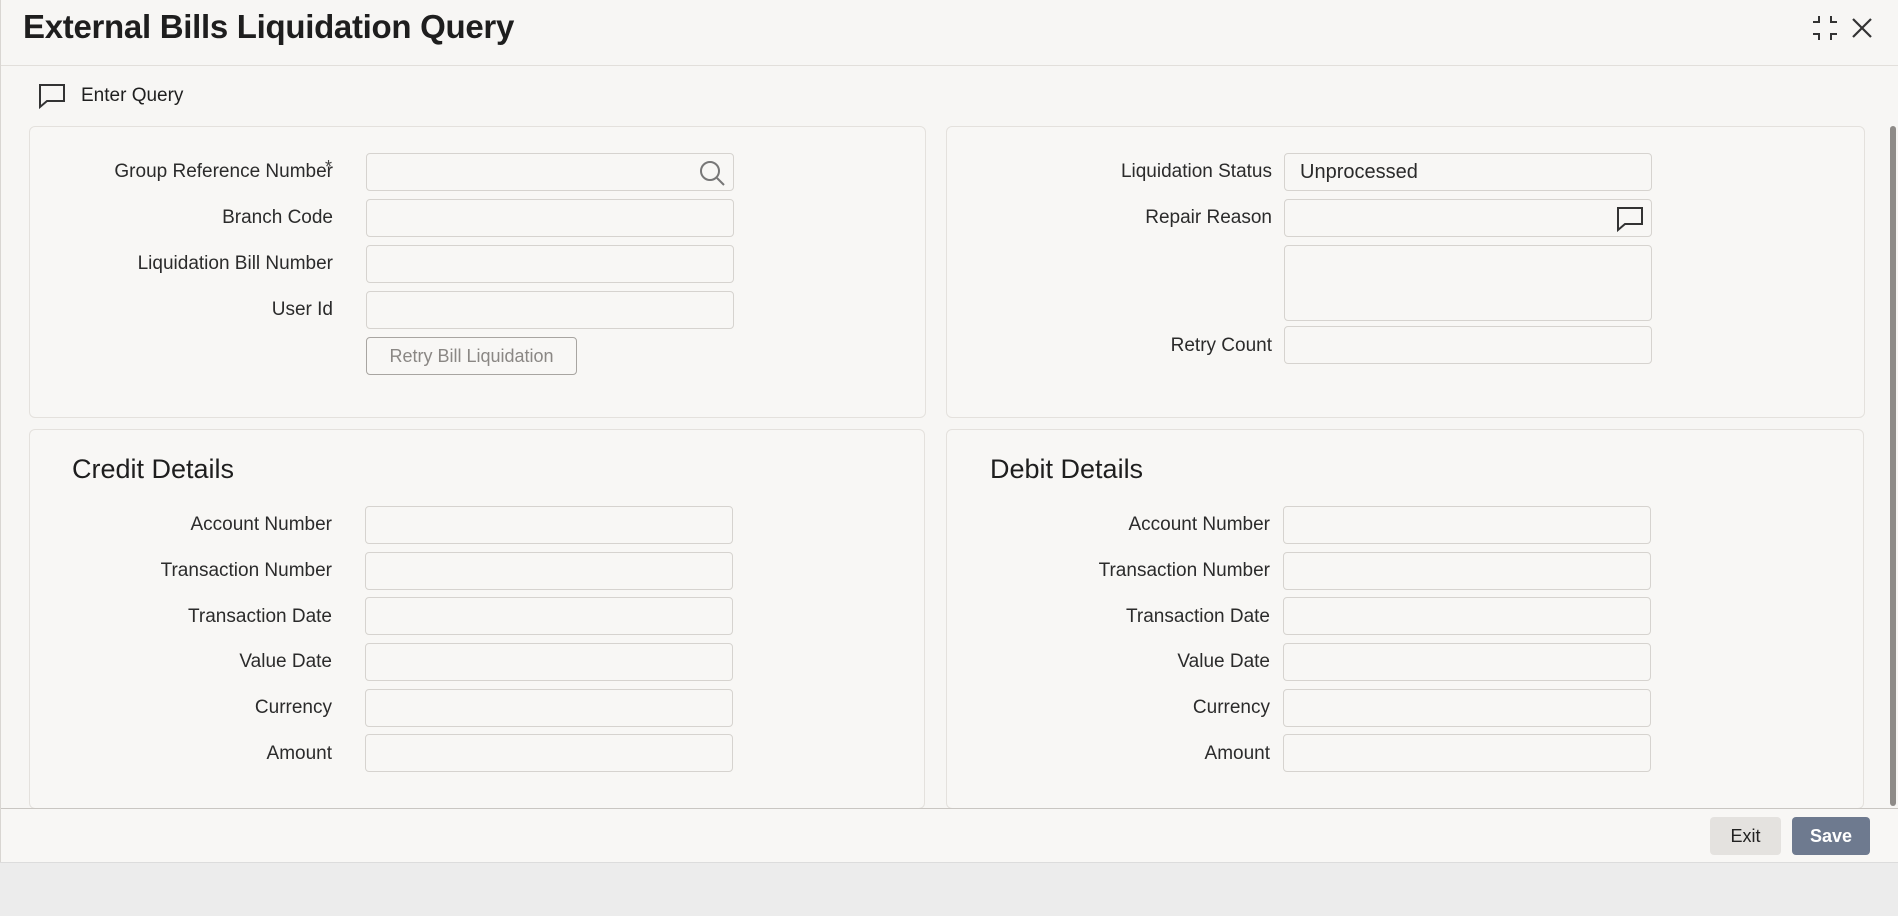  Describe the element at coordinates (1467, 753) in the screenshot. I see `debit-amount-input` at that location.